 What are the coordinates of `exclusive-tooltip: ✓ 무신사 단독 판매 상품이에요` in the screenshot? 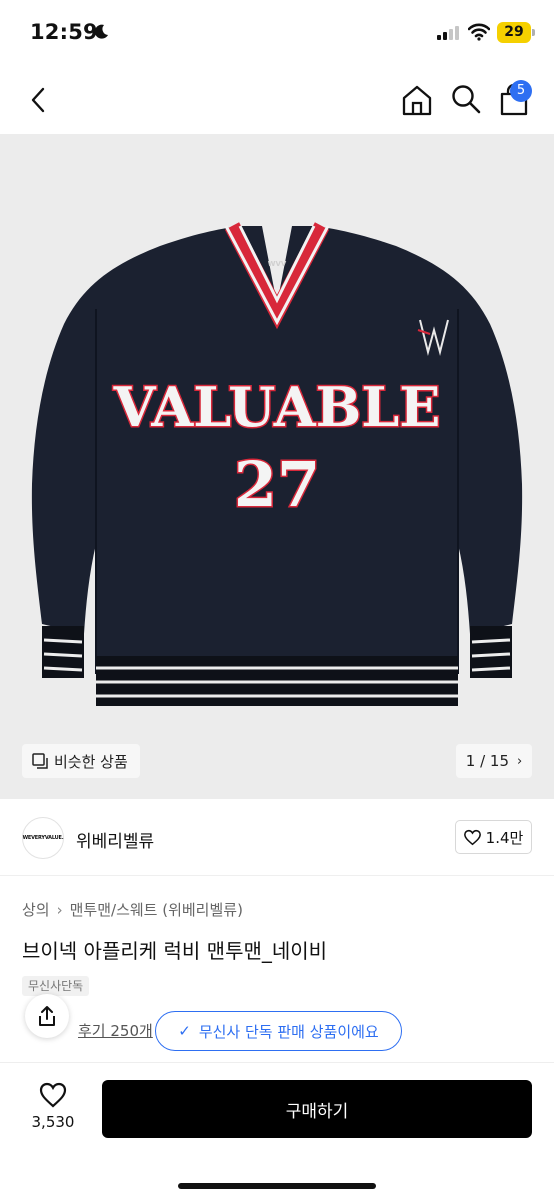 It's located at (278, 1031).